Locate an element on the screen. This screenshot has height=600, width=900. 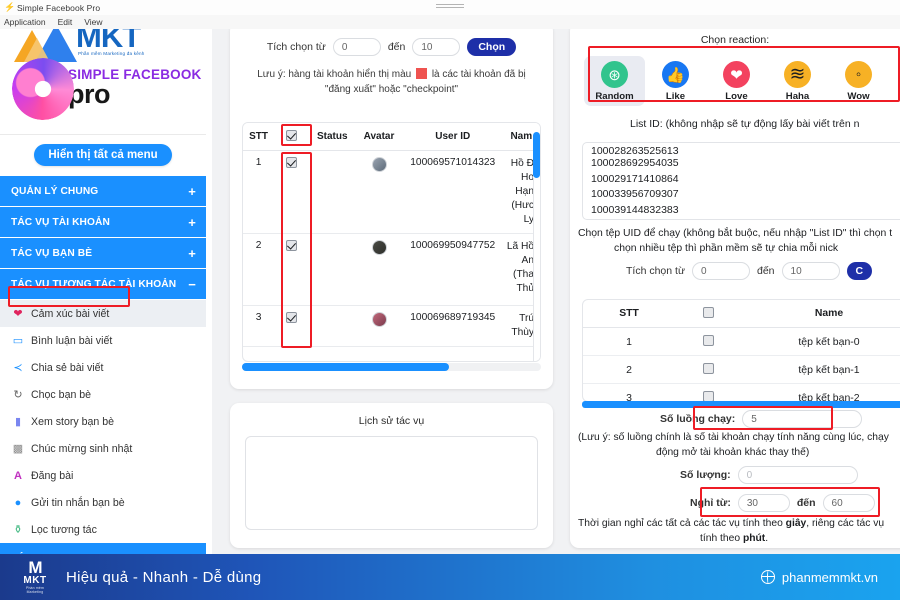
cell-stt: 2 is located at coordinates (259, 269).